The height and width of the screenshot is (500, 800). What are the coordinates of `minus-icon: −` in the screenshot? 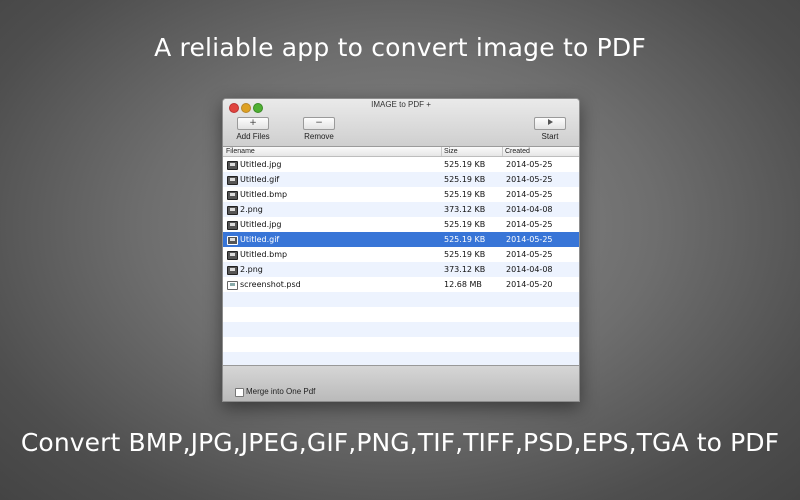 It's located at (319, 123).